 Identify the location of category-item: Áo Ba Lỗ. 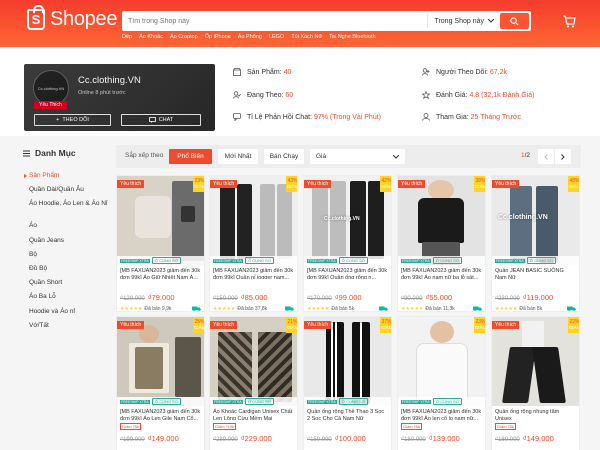
(68, 300).